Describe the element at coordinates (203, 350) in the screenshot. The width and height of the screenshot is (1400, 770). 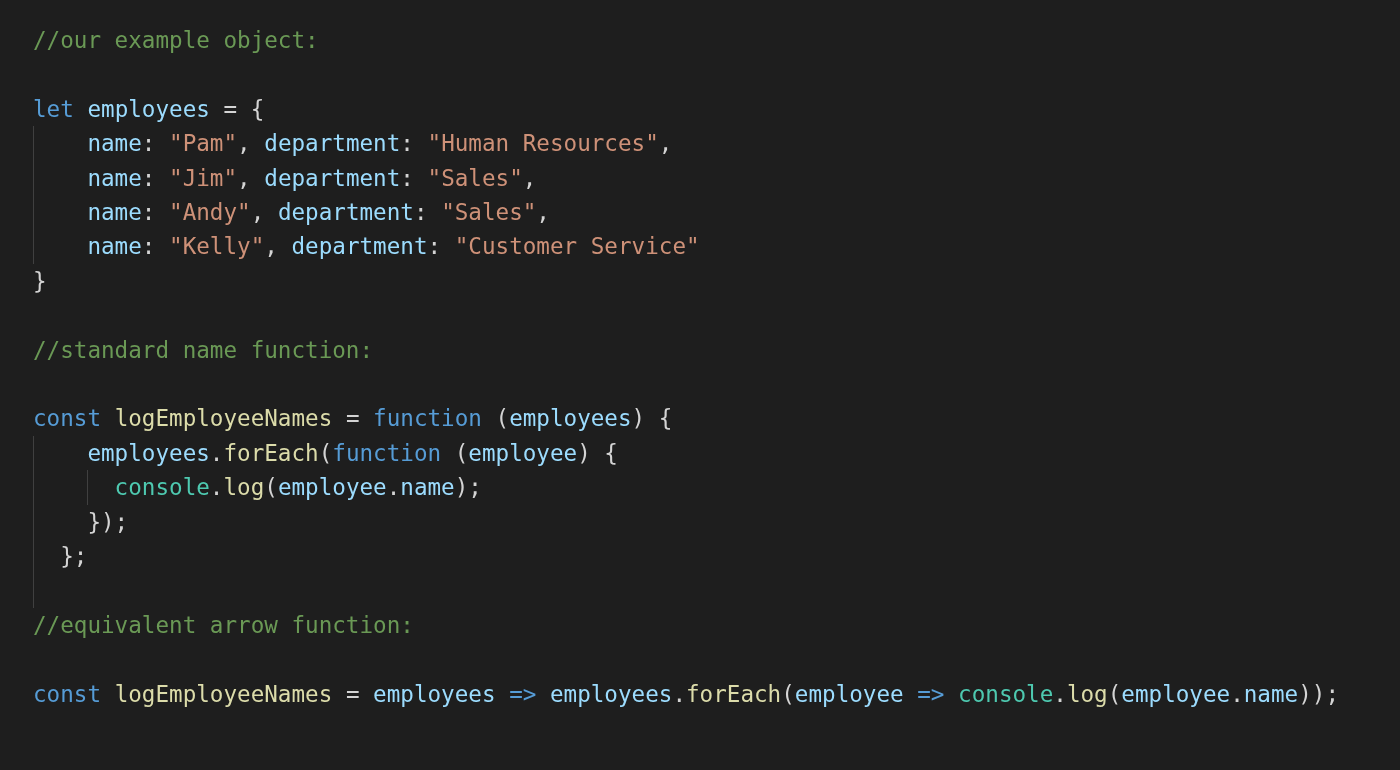
I see `code-comment: //standard name function:` at that location.